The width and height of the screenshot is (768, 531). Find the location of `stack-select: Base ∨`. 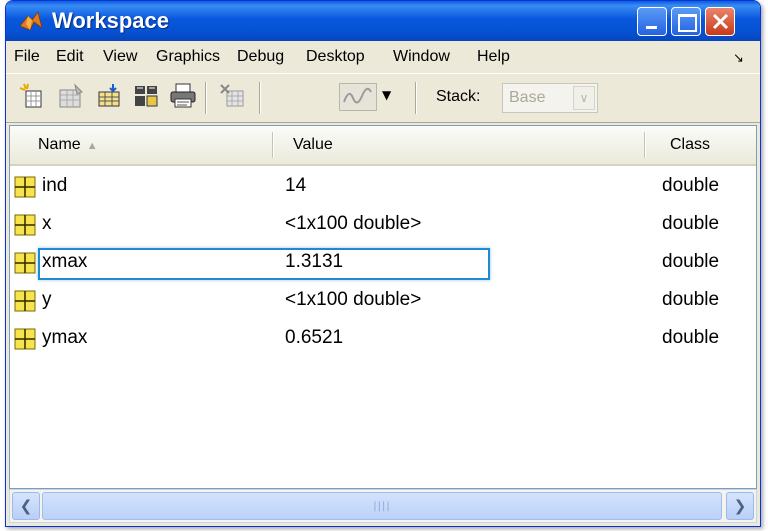

stack-select: Base ∨ is located at coordinates (550, 98).